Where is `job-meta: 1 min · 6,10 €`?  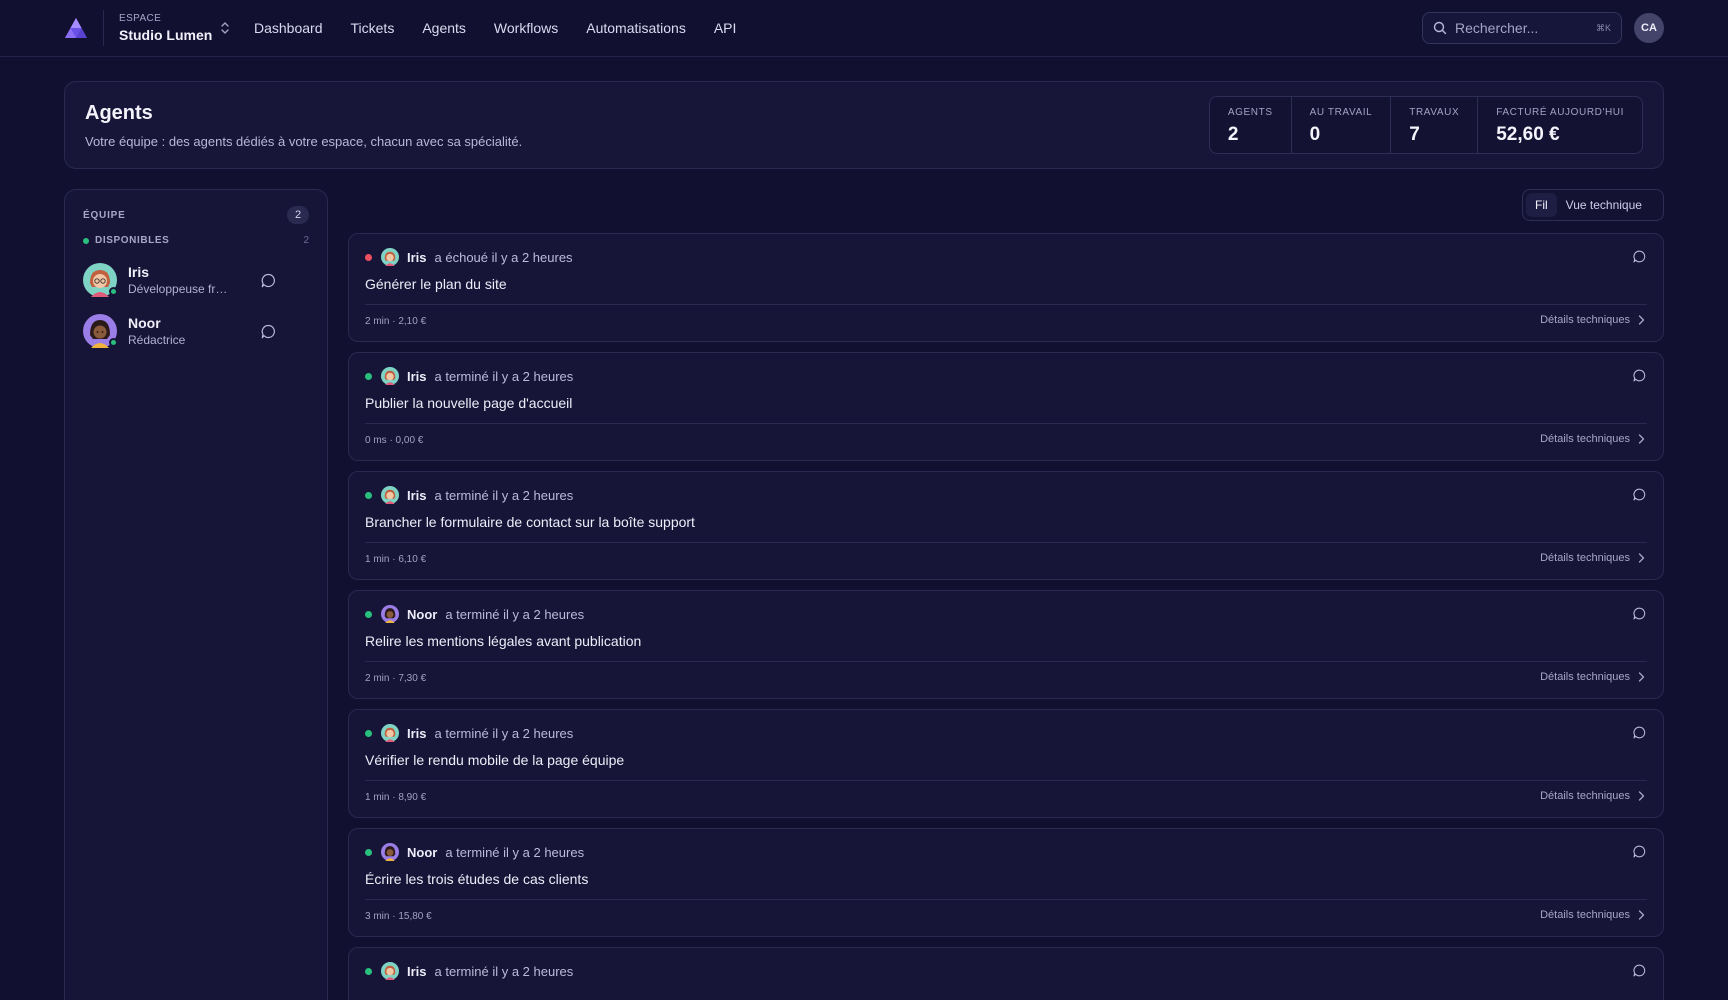
job-meta: 1 min · 6,10 € is located at coordinates (396, 559).